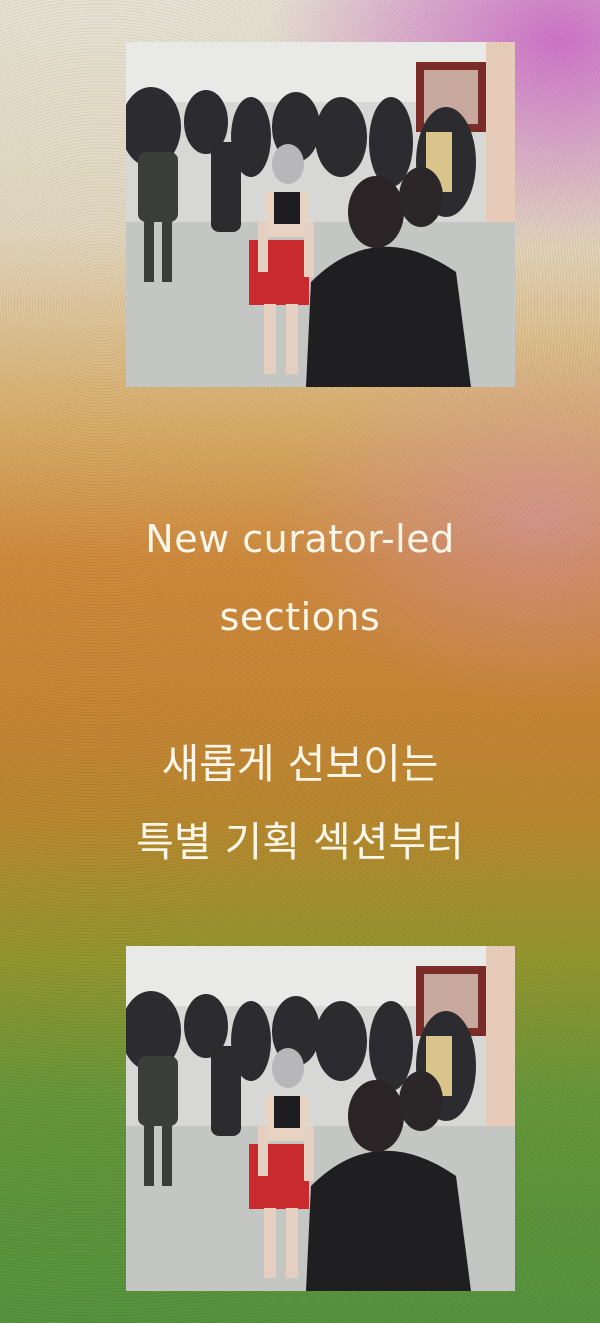 The width and height of the screenshot is (600, 1323). What do you see at coordinates (300, 578) in the screenshot?
I see `headline: New curator-led sections` at bounding box center [300, 578].